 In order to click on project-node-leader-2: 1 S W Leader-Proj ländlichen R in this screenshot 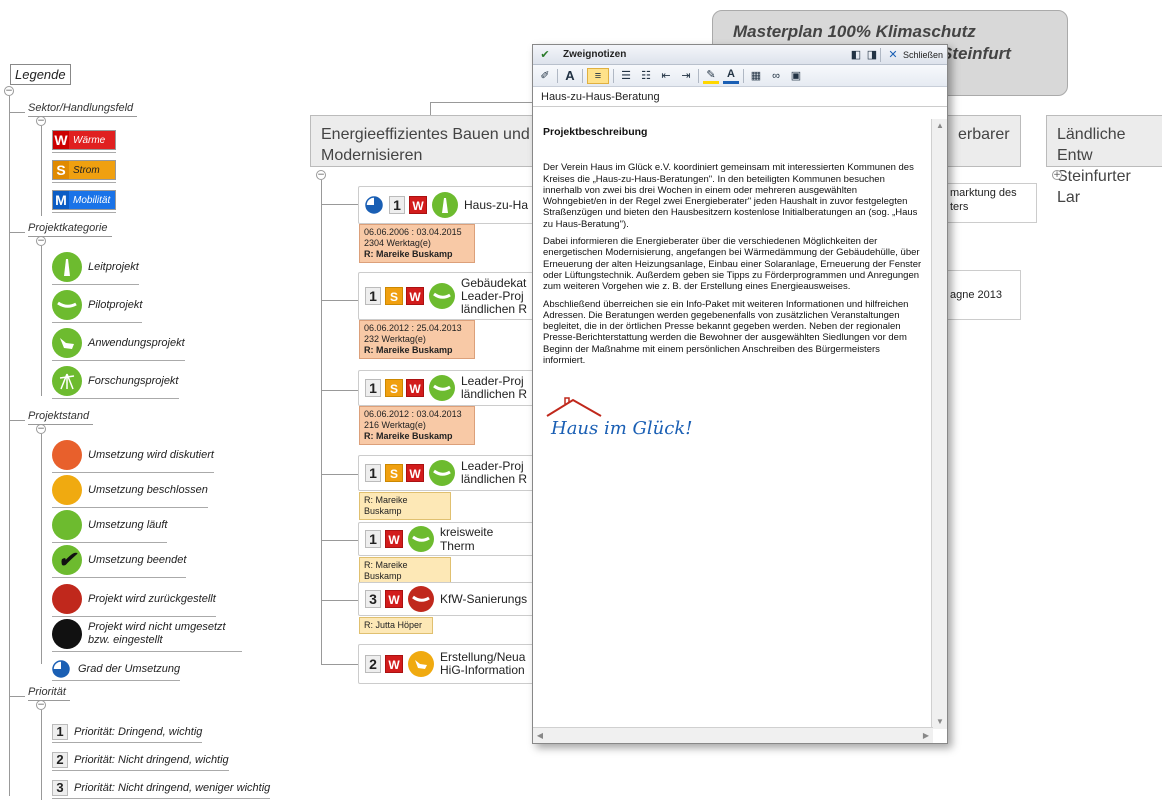, I will do `click(448, 473)`.